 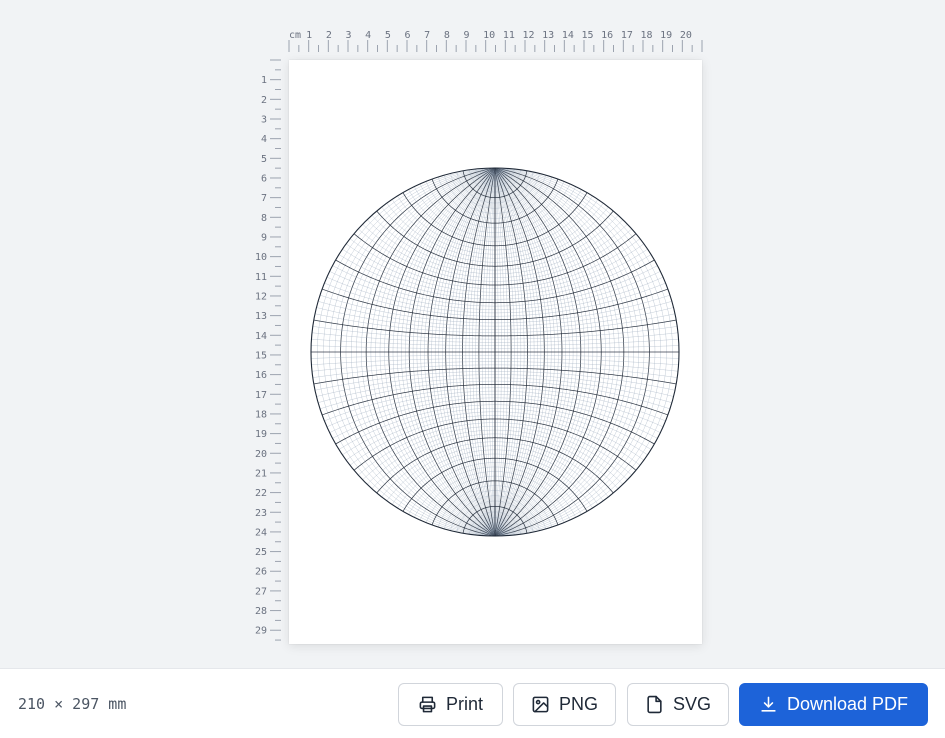 What do you see at coordinates (261, 355) in the screenshot?
I see `ruler-left-label: 15` at bounding box center [261, 355].